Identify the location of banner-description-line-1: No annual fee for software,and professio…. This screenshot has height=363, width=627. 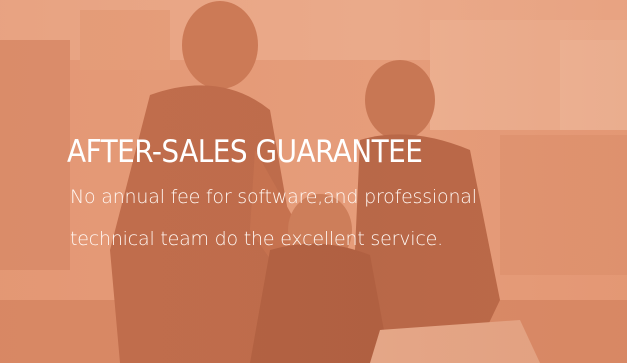
(273, 197).